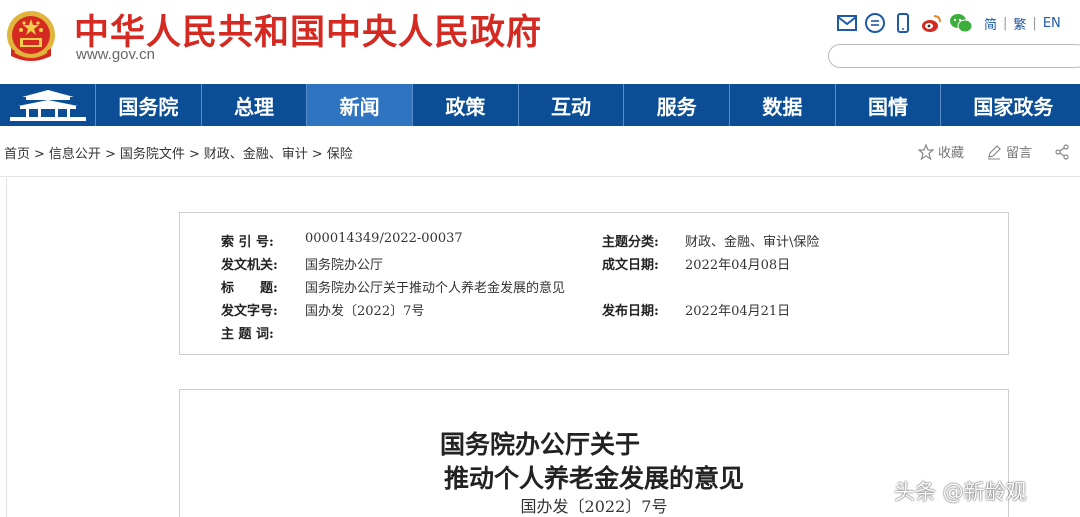 This screenshot has height=517, width=1080. I want to click on meta-written-date-row: 成文日期:, so click(630, 263).